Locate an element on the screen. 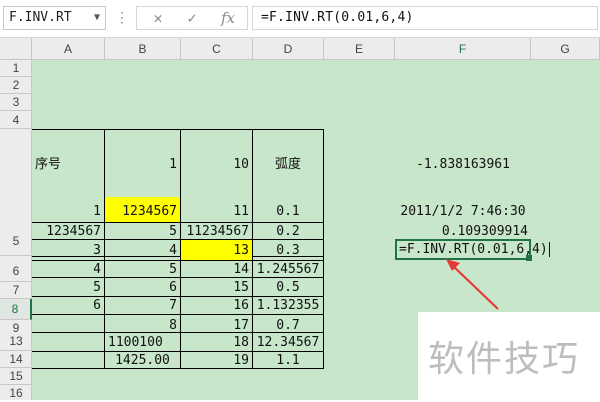 The image size is (600, 402). name-box: F.INV.RT ▼ is located at coordinates (54, 18).